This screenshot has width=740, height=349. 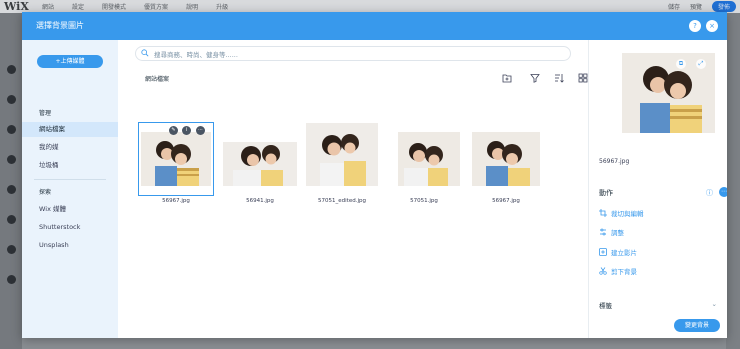 I want to click on store-icon, so click(x=11, y=279).